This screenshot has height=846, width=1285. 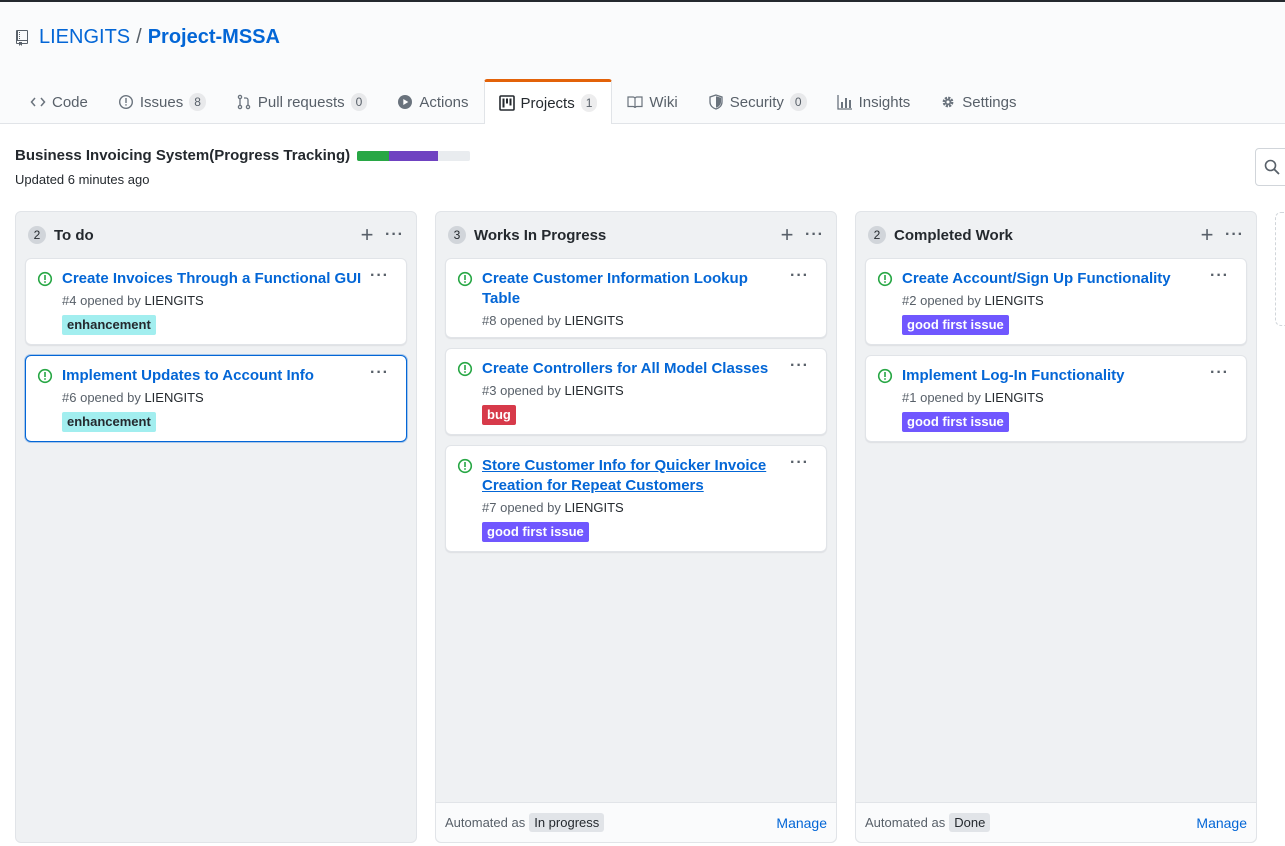 I want to click on repo-name-link: Project-MSSA, so click(x=214, y=37).